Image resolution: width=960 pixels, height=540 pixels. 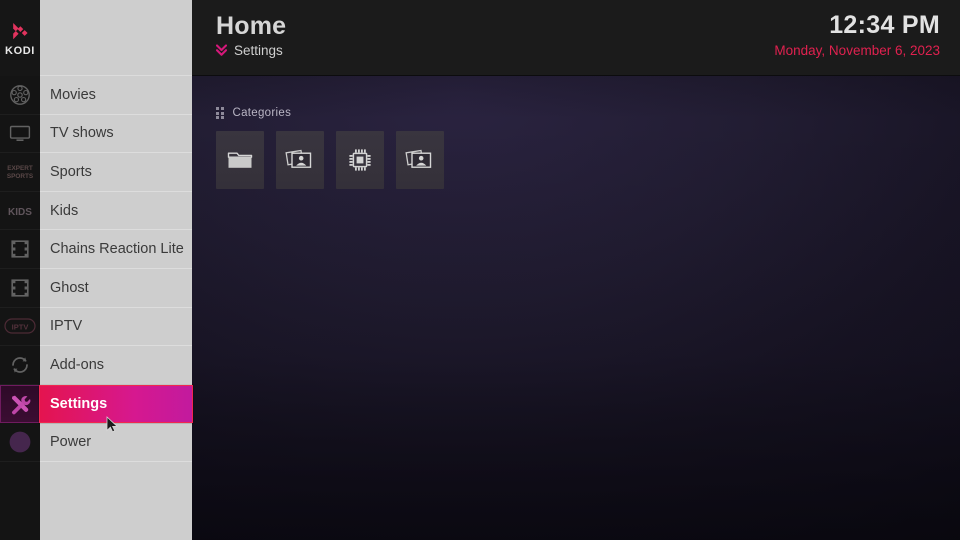 I want to click on breadcrumb-label: Settings, so click(x=258, y=50).